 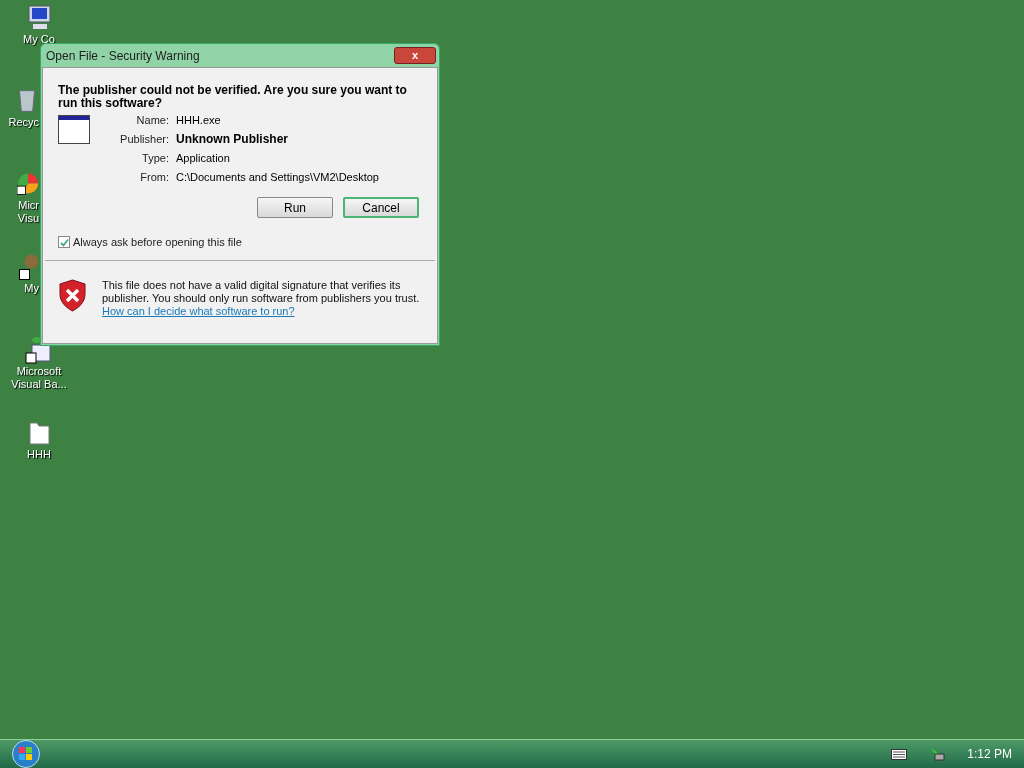 What do you see at coordinates (39, 371) in the screenshot?
I see `icon-label: Microsoft` at bounding box center [39, 371].